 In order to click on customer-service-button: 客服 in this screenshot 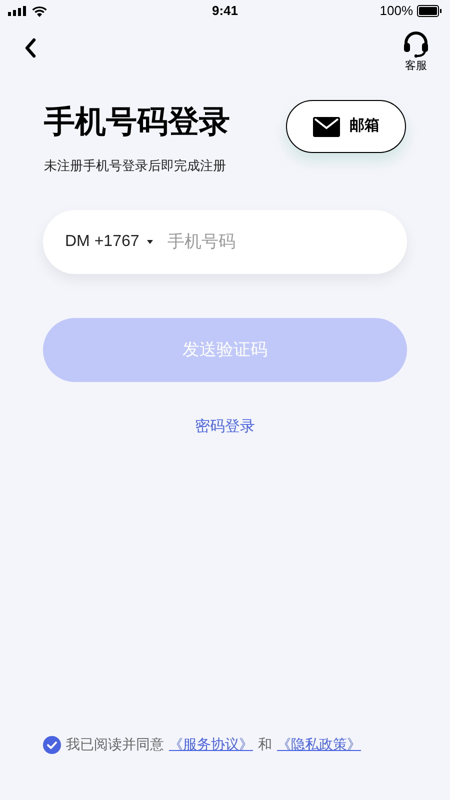, I will do `click(416, 52)`.